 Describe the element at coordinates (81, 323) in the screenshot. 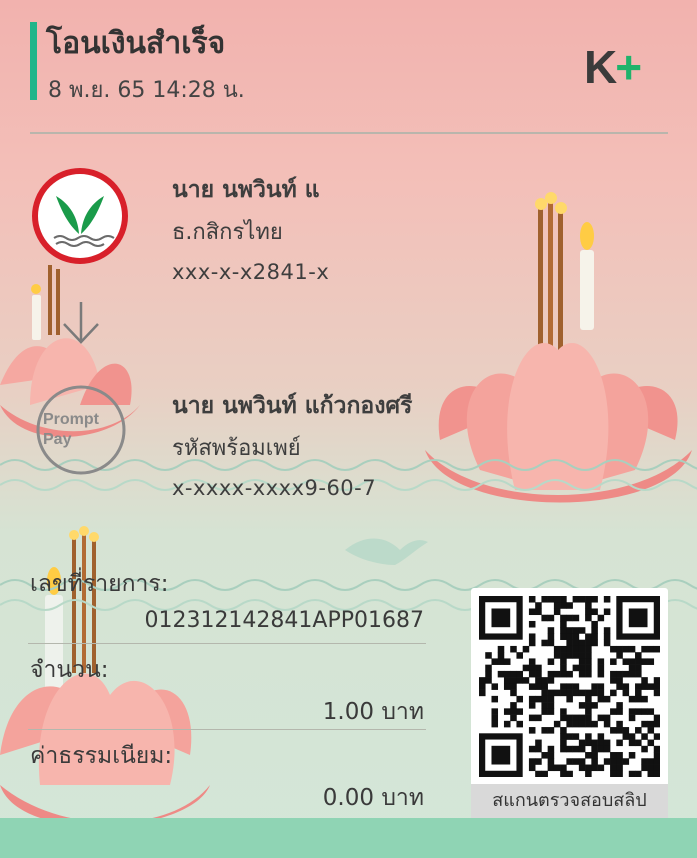

I see `arrow-down-icon` at that location.